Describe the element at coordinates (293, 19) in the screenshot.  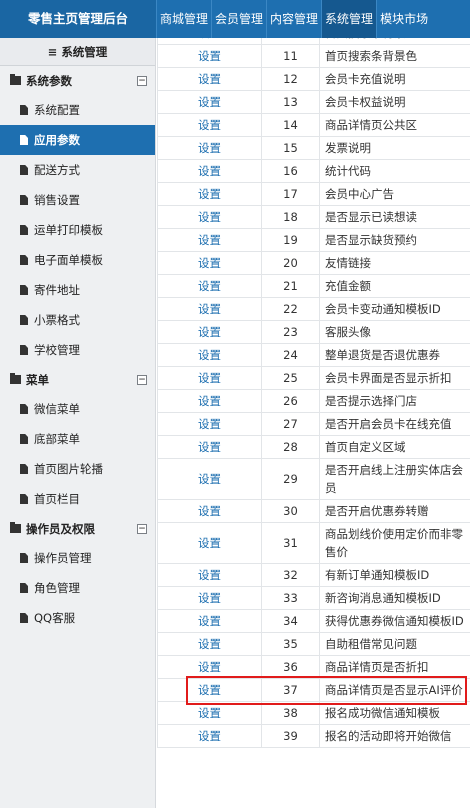
I see `nav-content: 内容管理` at that location.